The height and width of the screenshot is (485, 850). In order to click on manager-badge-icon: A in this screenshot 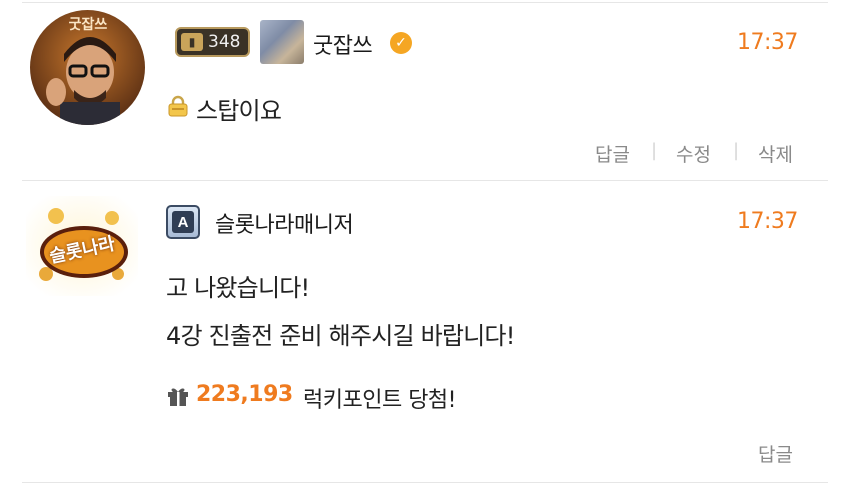, I will do `click(183, 222)`.